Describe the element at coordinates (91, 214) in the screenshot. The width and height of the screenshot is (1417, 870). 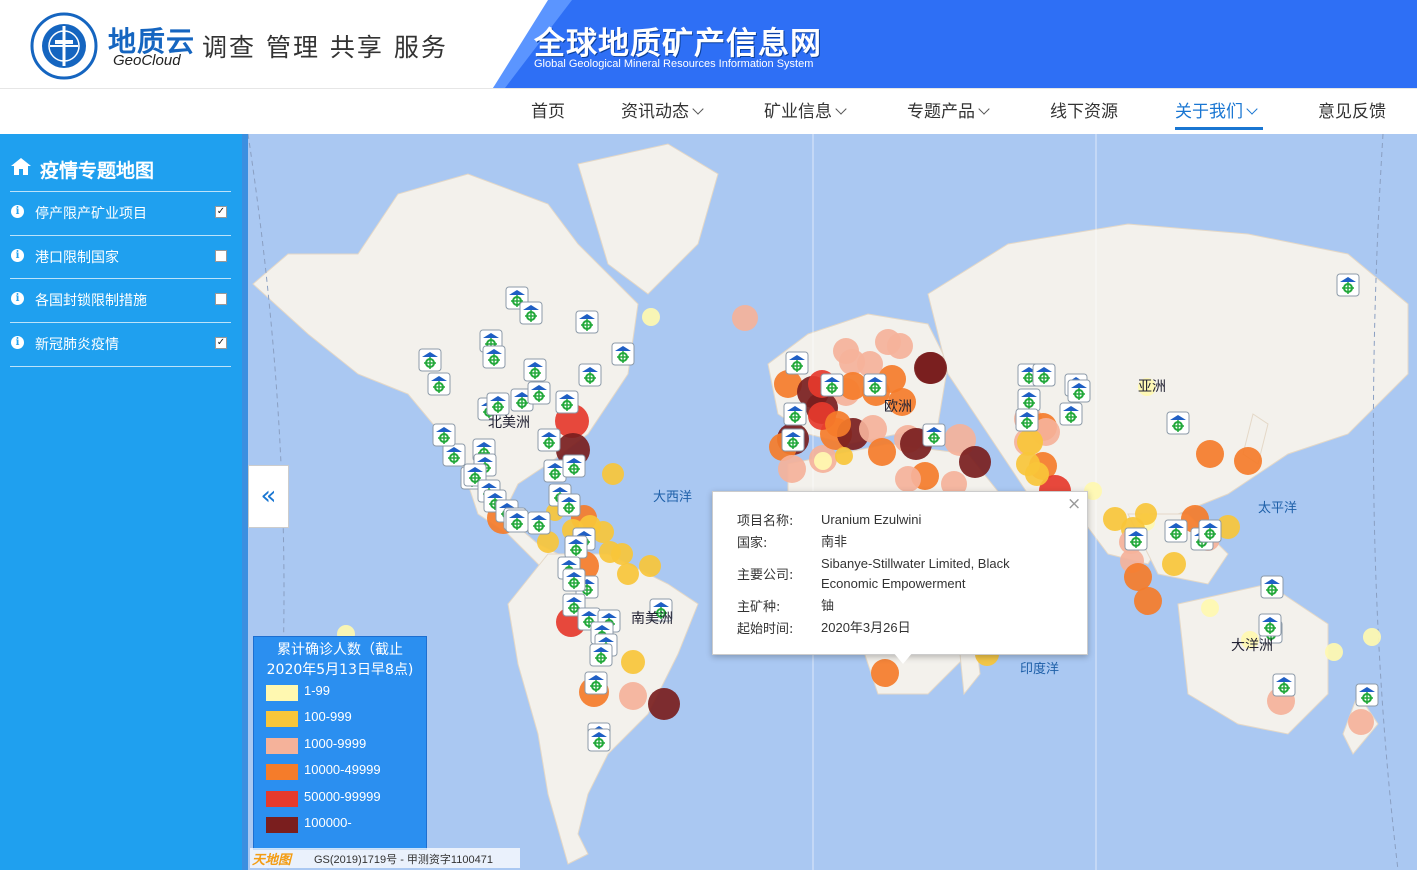
I see `sidebar-item-label: 停产限产矿业项目` at that location.